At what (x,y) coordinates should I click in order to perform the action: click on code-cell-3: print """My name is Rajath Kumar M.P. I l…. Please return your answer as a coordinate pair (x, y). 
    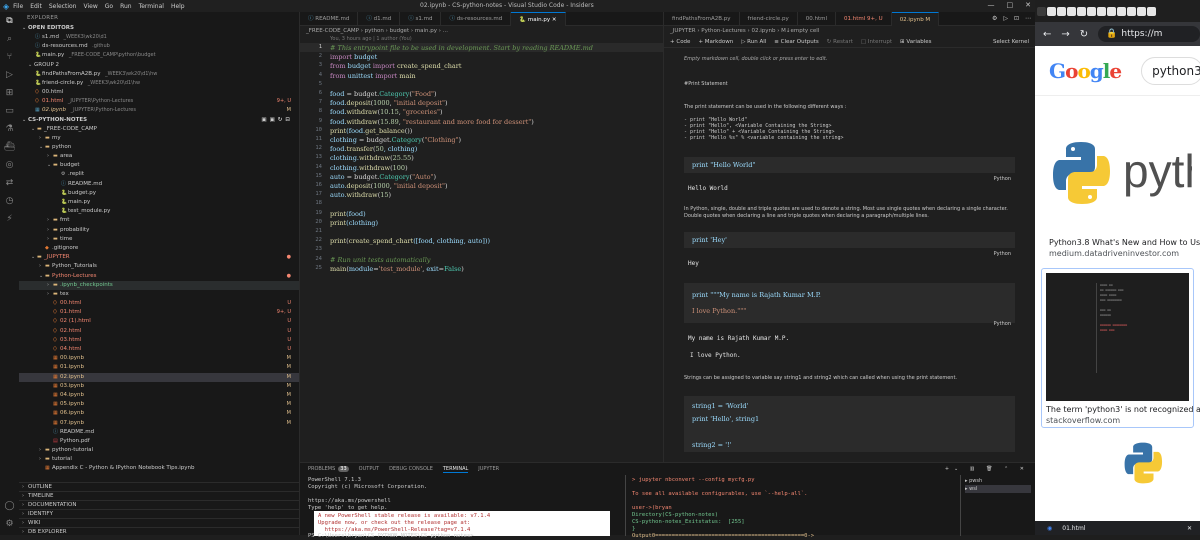
    Looking at the image, I should click on (849, 305).